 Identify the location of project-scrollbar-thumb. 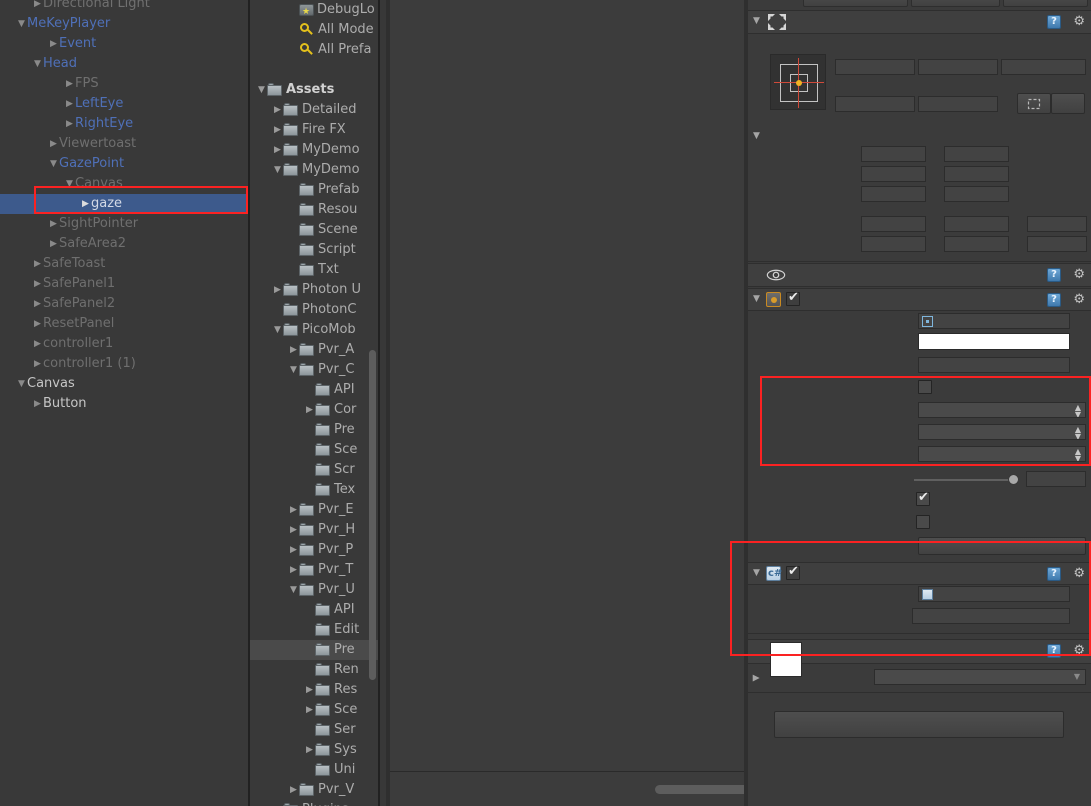
(372, 515).